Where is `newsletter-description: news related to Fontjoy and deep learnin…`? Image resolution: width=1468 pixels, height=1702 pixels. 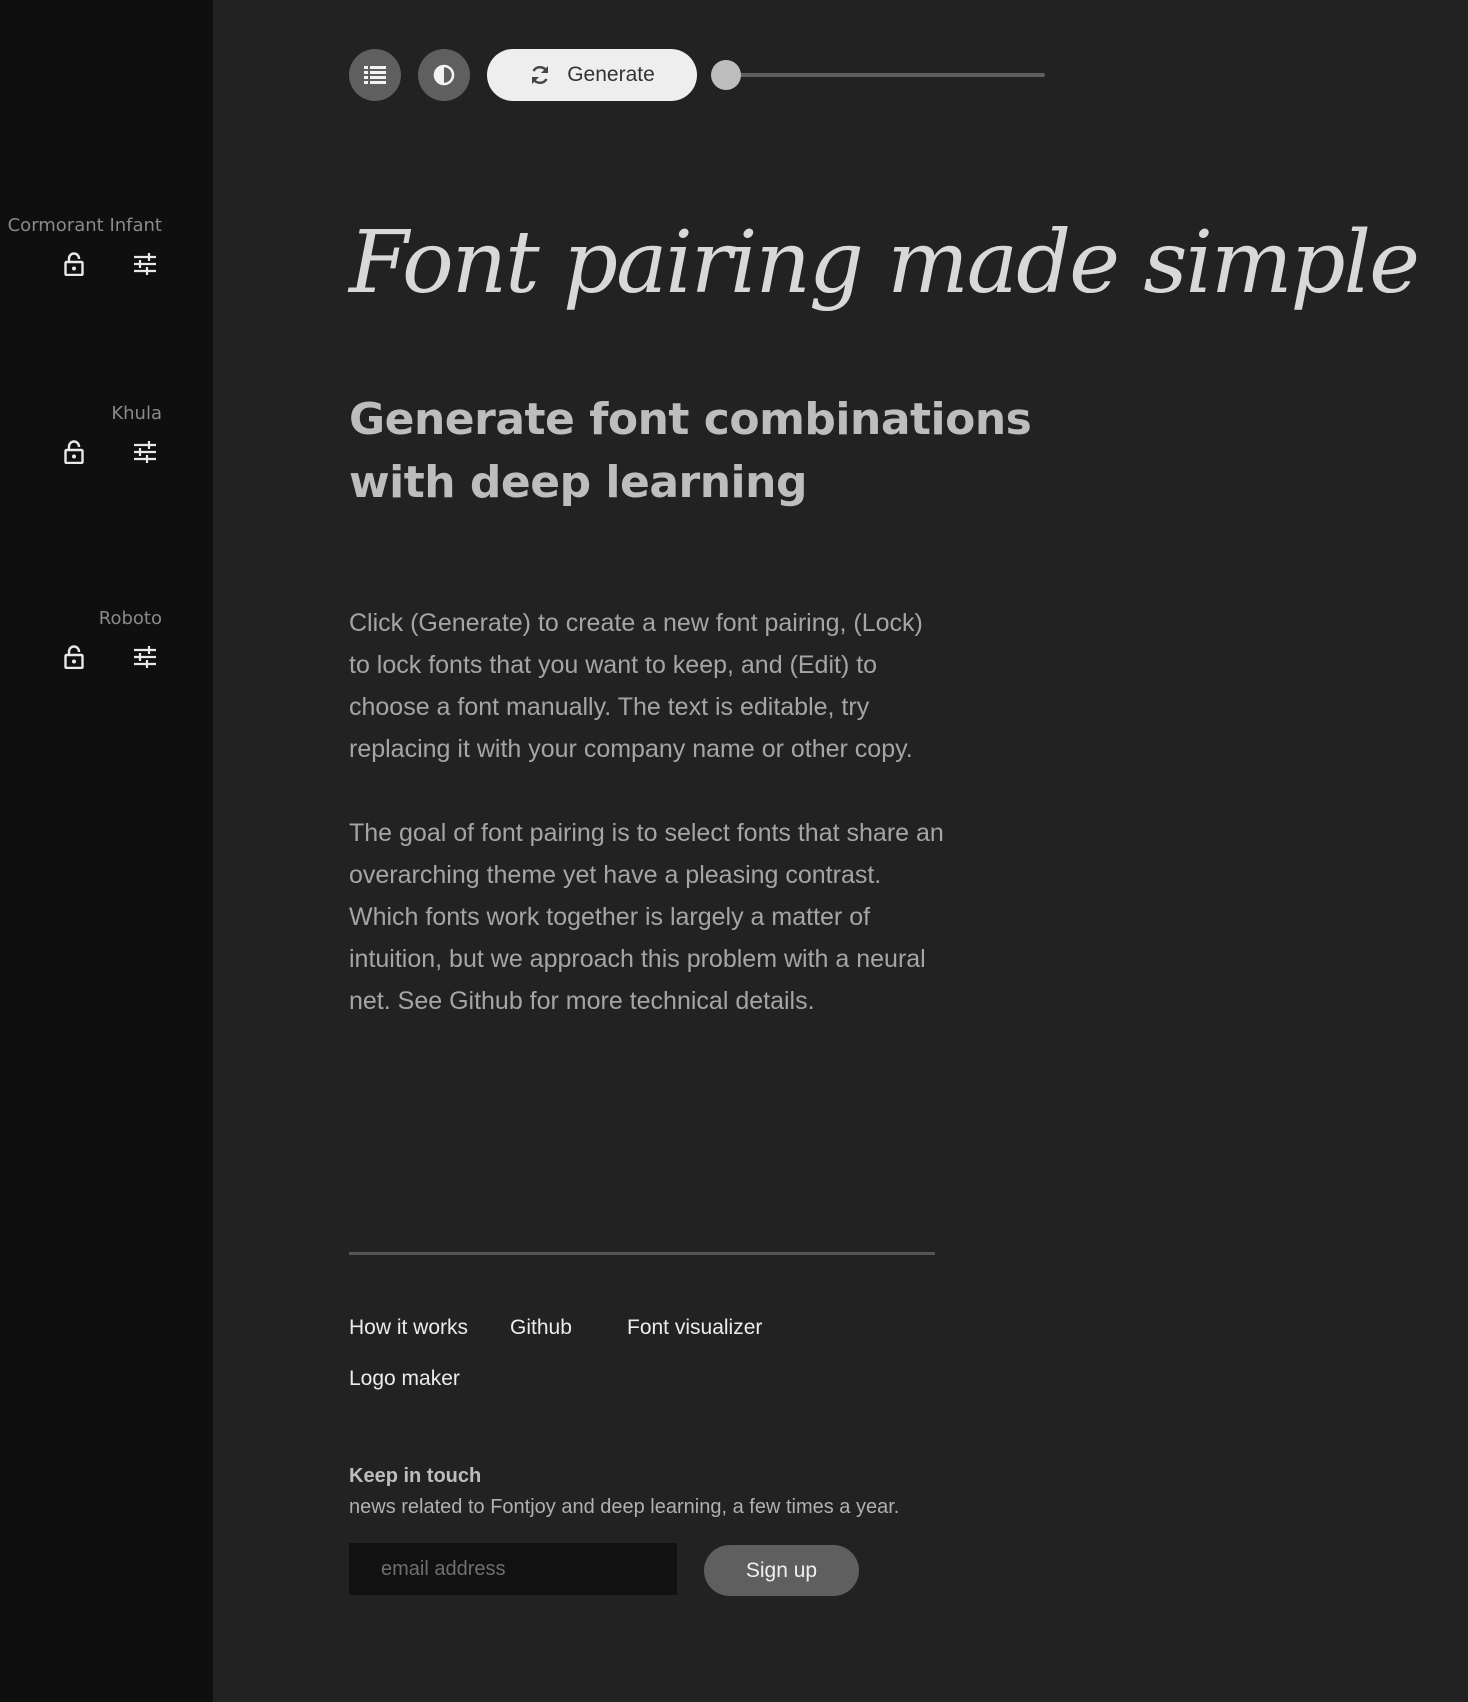 newsletter-description: news related to Fontjoy and deep learnin… is located at coordinates (624, 1507).